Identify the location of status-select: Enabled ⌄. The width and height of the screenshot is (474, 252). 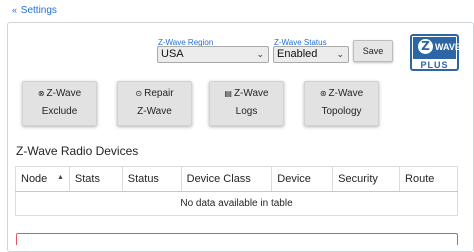
(311, 54).